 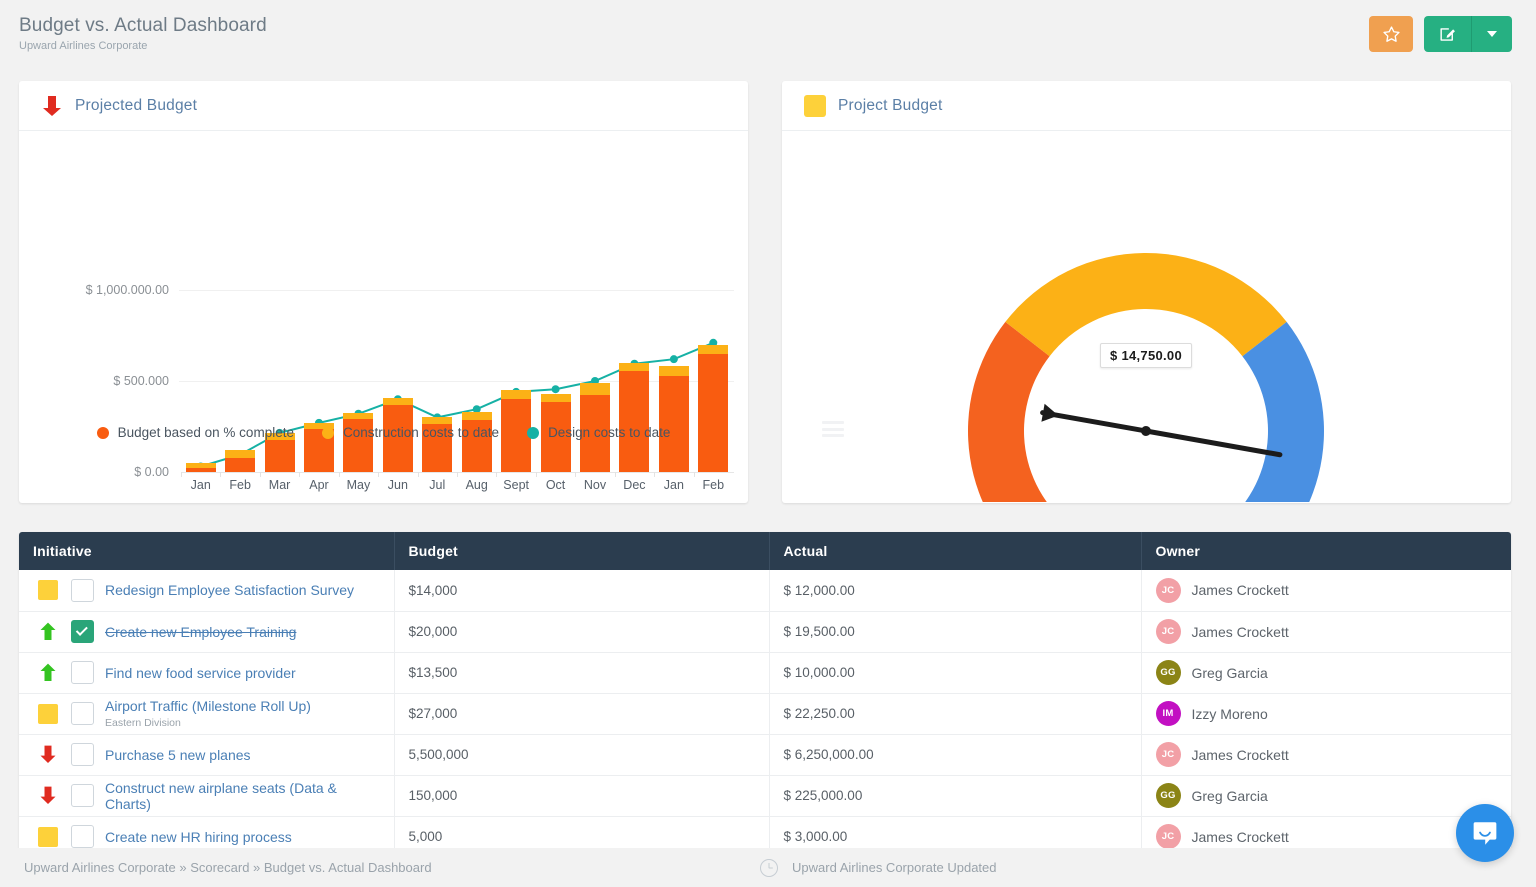 I want to click on gauge-menu-icon, so click(x=833, y=429).